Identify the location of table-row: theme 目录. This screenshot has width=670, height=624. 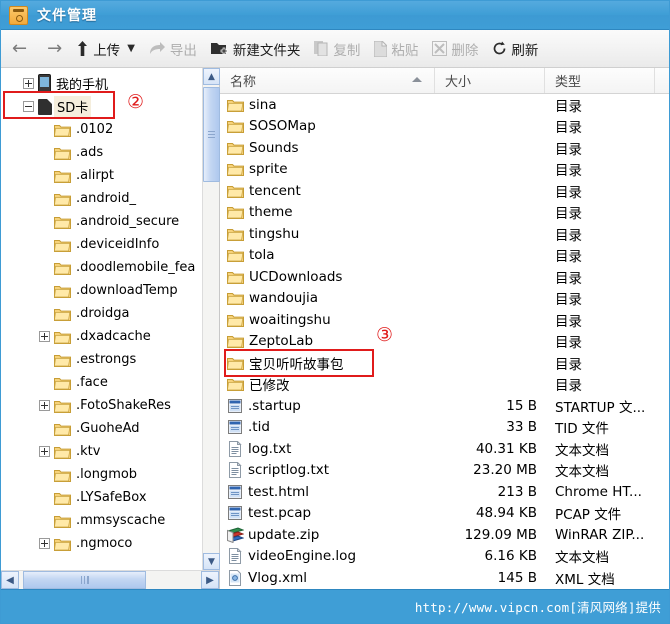
(444, 213).